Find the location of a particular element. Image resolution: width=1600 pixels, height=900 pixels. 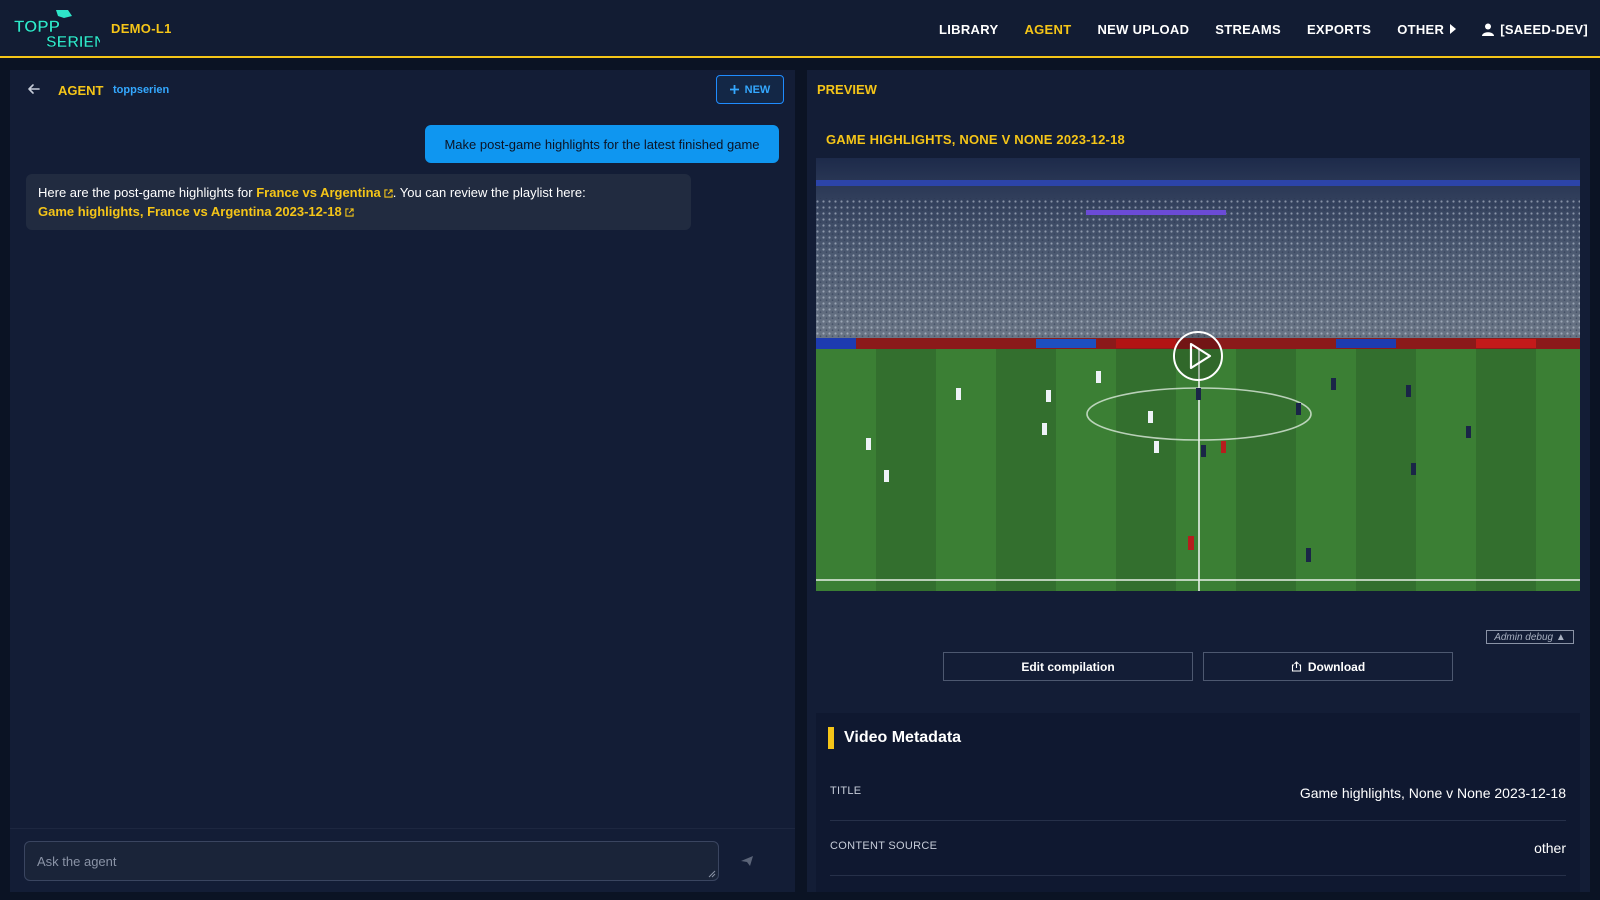

composer: Ask the agent is located at coordinates (402, 860).